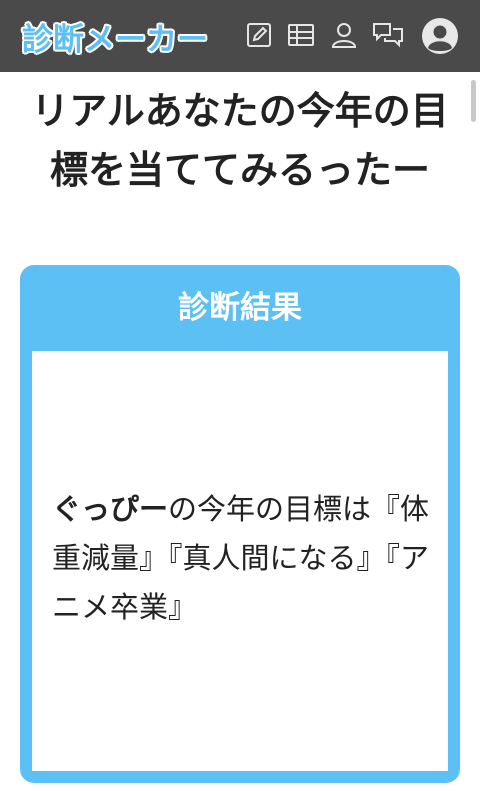 This screenshot has width=480, height=791. I want to click on chat-icon, so click(388, 35).